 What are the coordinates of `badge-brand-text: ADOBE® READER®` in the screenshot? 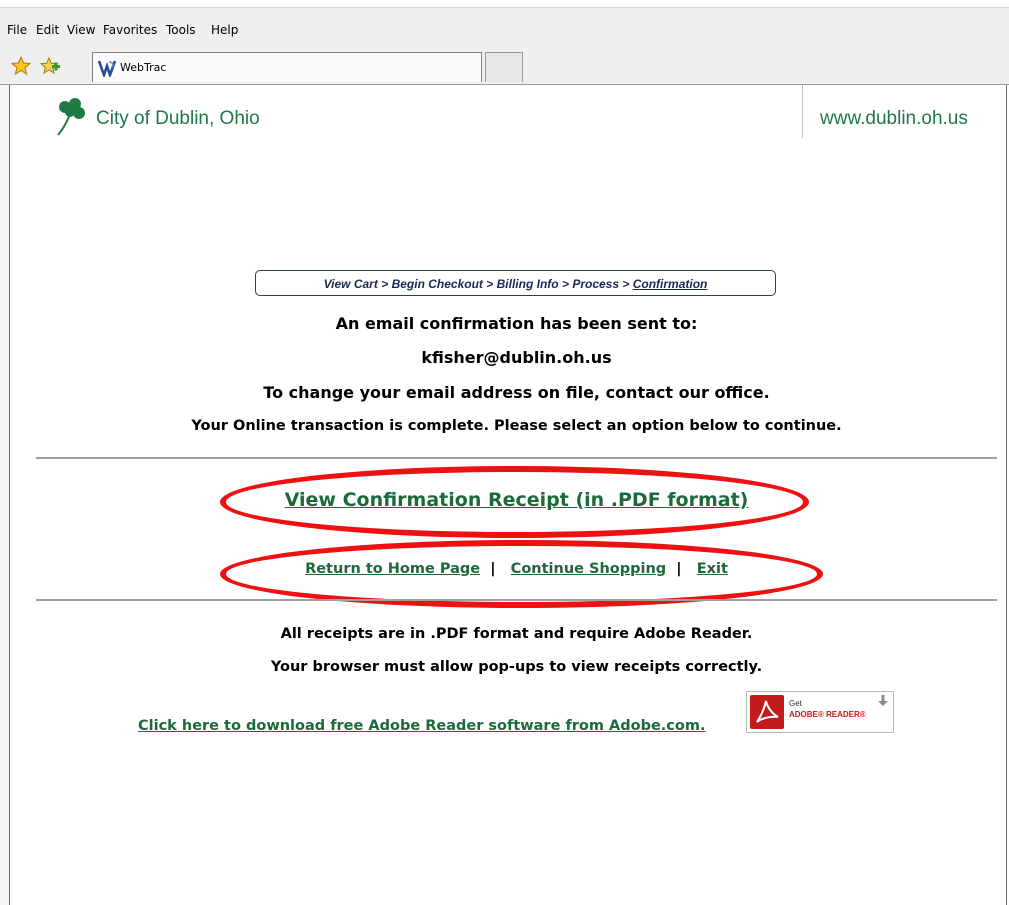 It's located at (827, 714).